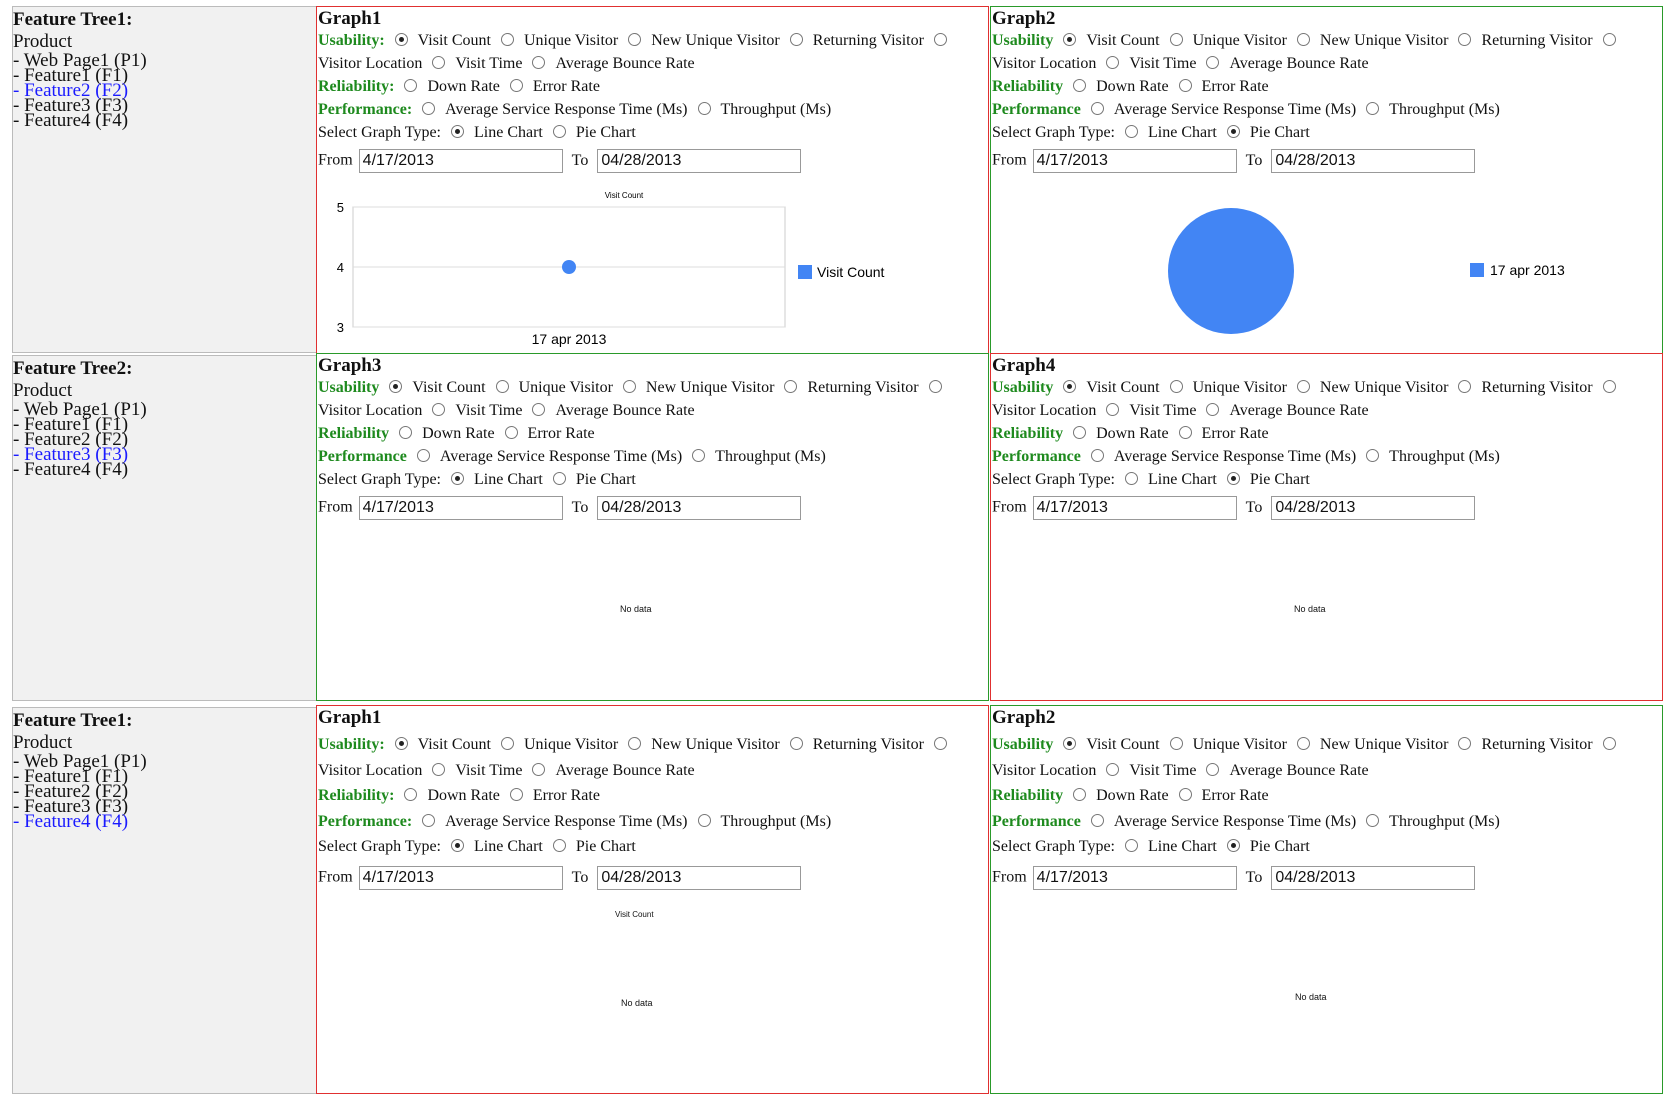  I want to click on legend-swatch, so click(1477, 270).